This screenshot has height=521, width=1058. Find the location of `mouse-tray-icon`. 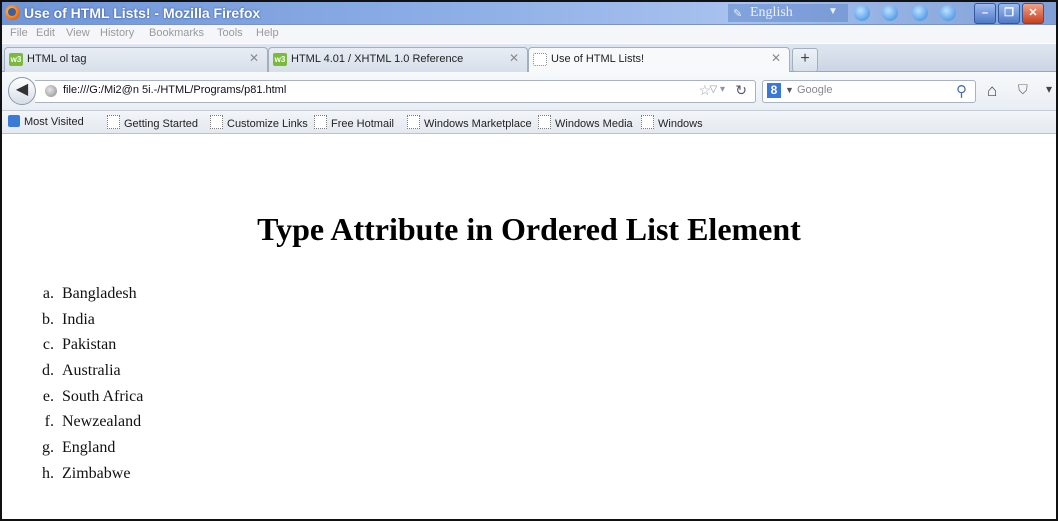

mouse-tray-icon is located at coordinates (890, 13).